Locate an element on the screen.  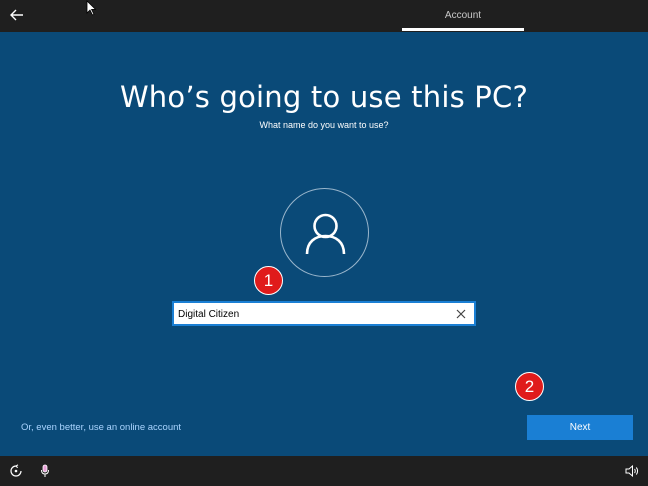
ease-of-access-icon is located at coordinates (16, 471).